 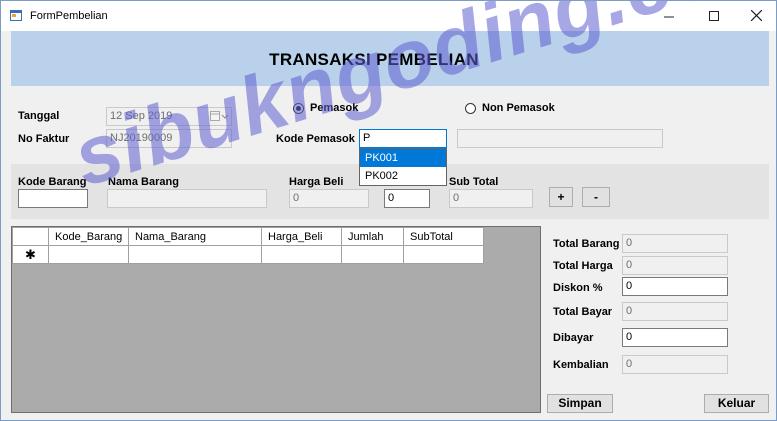 I want to click on kembalian-label: Kembalian, so click(x=581, y=365).